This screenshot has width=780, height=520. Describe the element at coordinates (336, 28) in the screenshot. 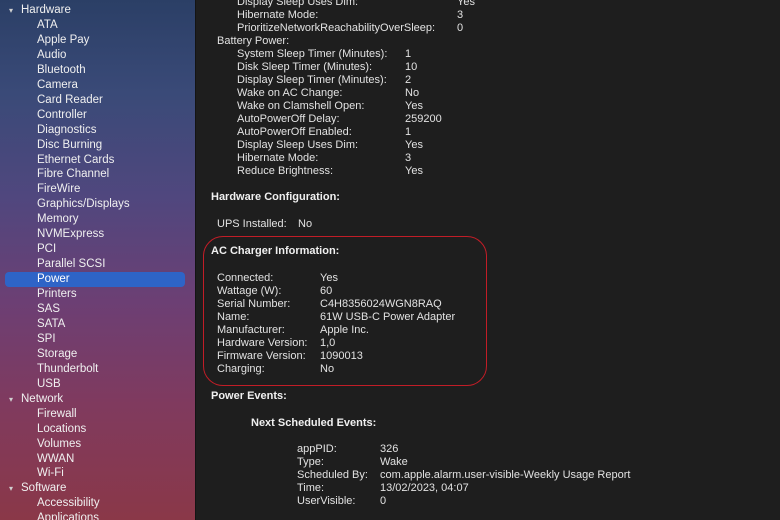

I see `row-key: PrioritizeNetworkReachabilityOverSleep:` at that location.